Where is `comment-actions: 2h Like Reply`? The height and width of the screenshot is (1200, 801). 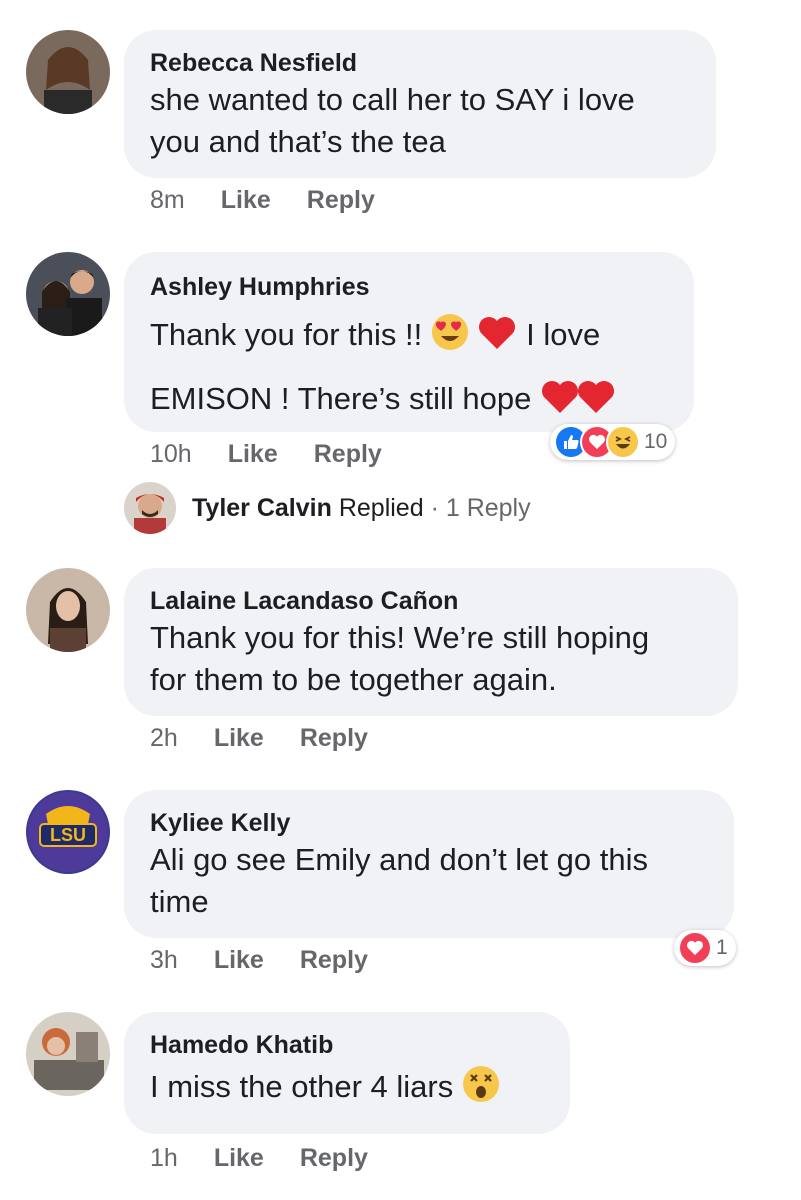 comment-actions: 2h Like Reply is located at coordinates (259, 738).